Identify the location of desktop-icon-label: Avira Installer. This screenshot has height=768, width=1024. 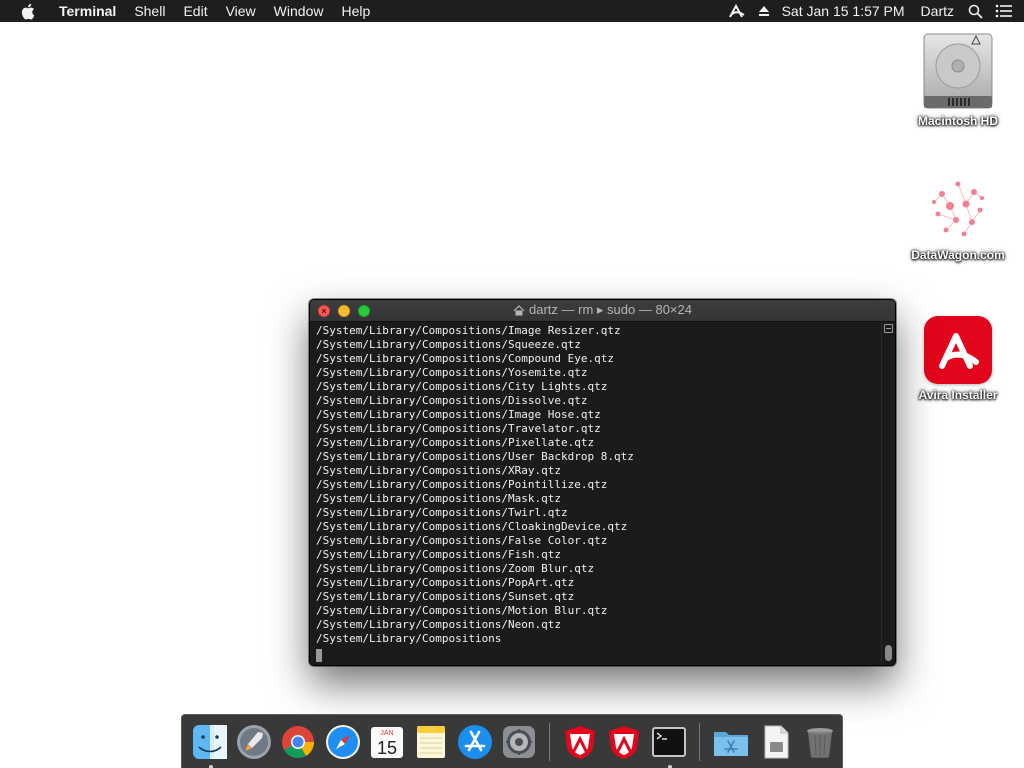
(958, 395).